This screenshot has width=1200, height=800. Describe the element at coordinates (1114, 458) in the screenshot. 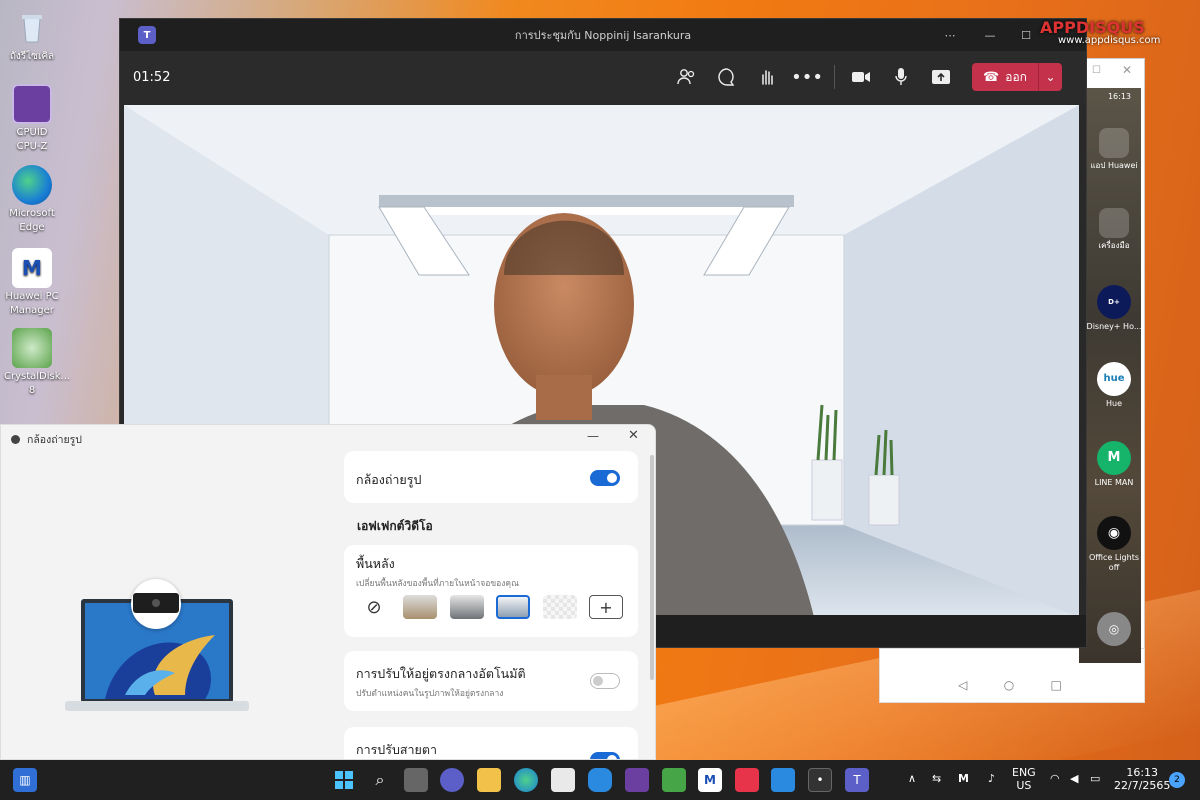

I see `lineman-icon: M` at that location.